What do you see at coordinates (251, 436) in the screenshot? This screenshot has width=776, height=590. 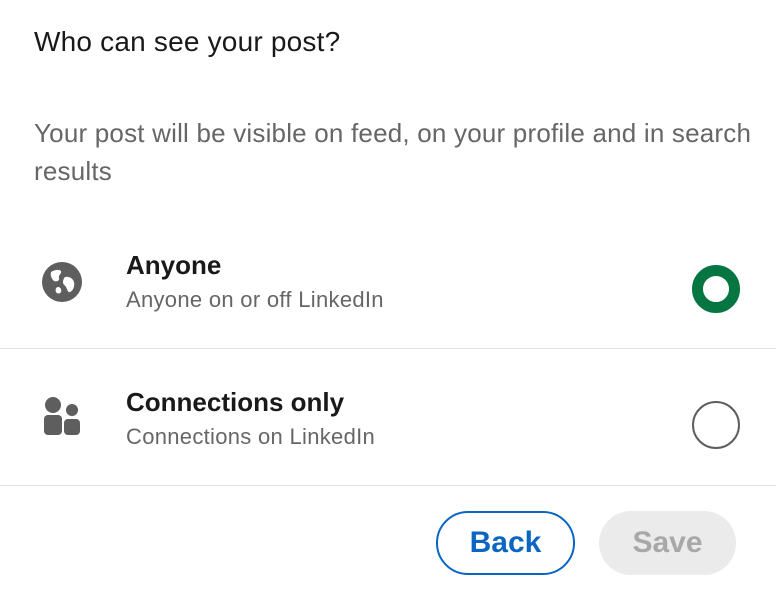 I see `option-connections-subtitle: Connections on LinkedIn` at bounding box center [251, 436].